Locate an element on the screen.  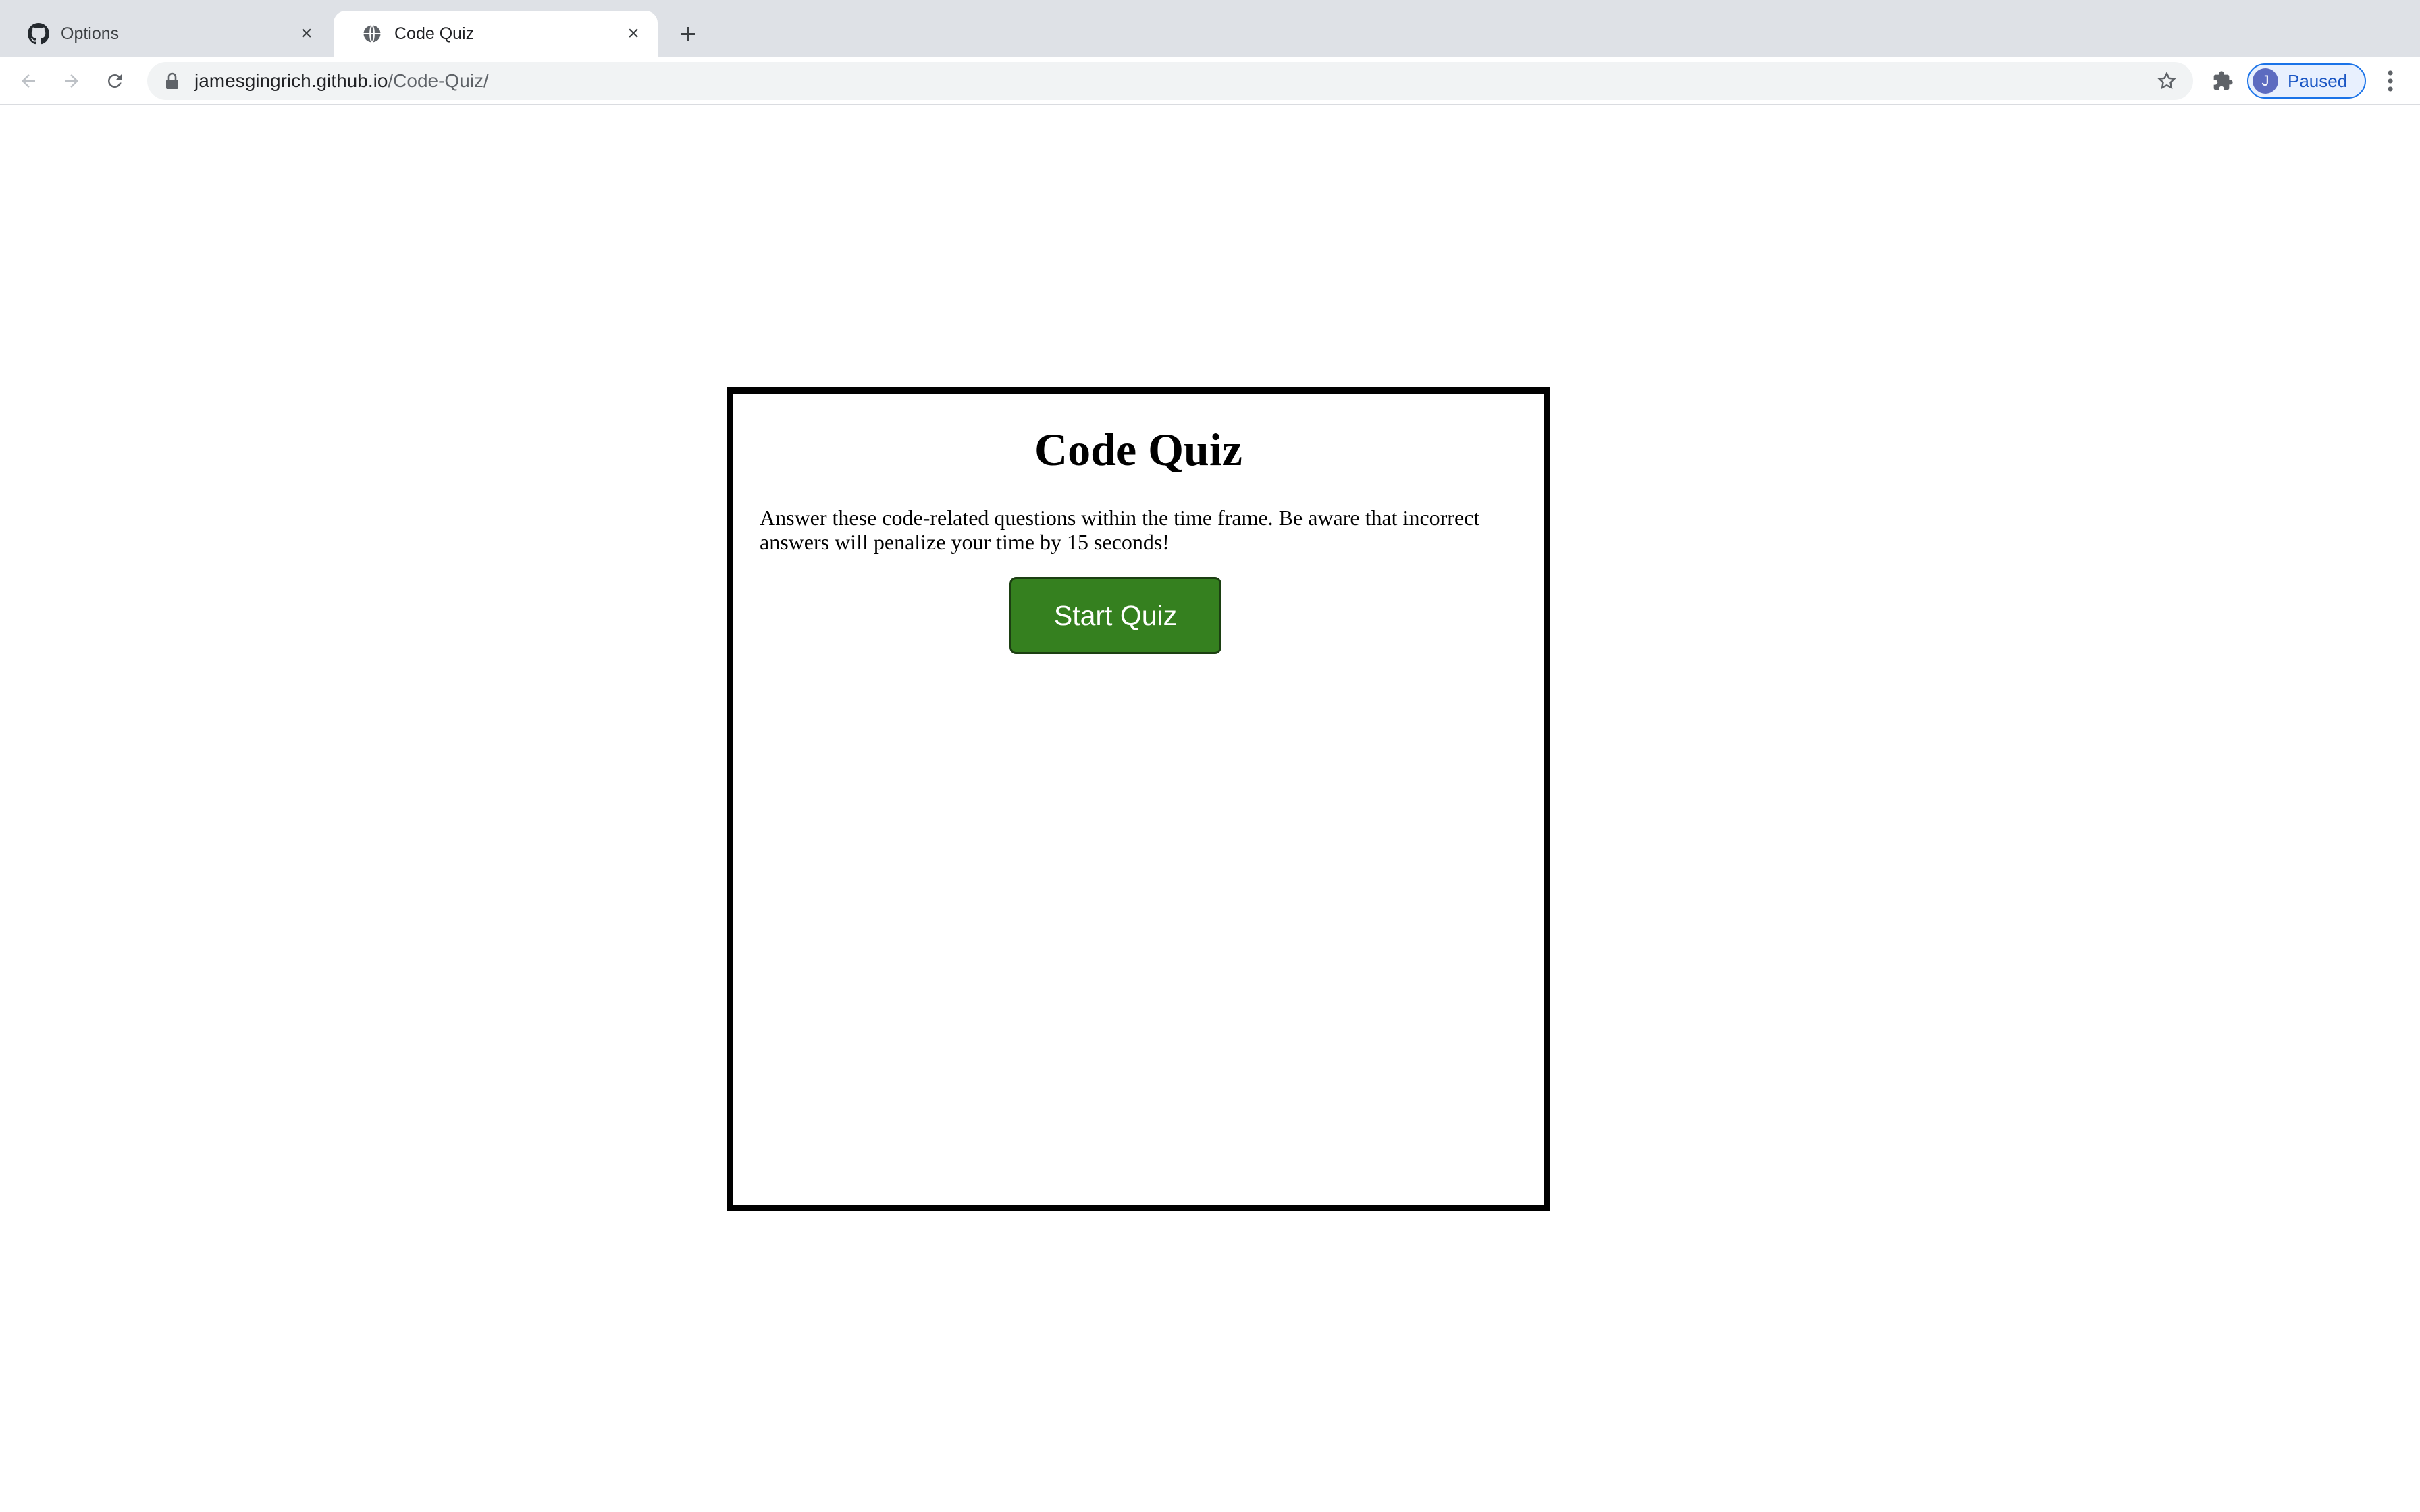
url-text: jamesgingrich.github.io/Code-Quiz/ is located at coordinates (341, 81).